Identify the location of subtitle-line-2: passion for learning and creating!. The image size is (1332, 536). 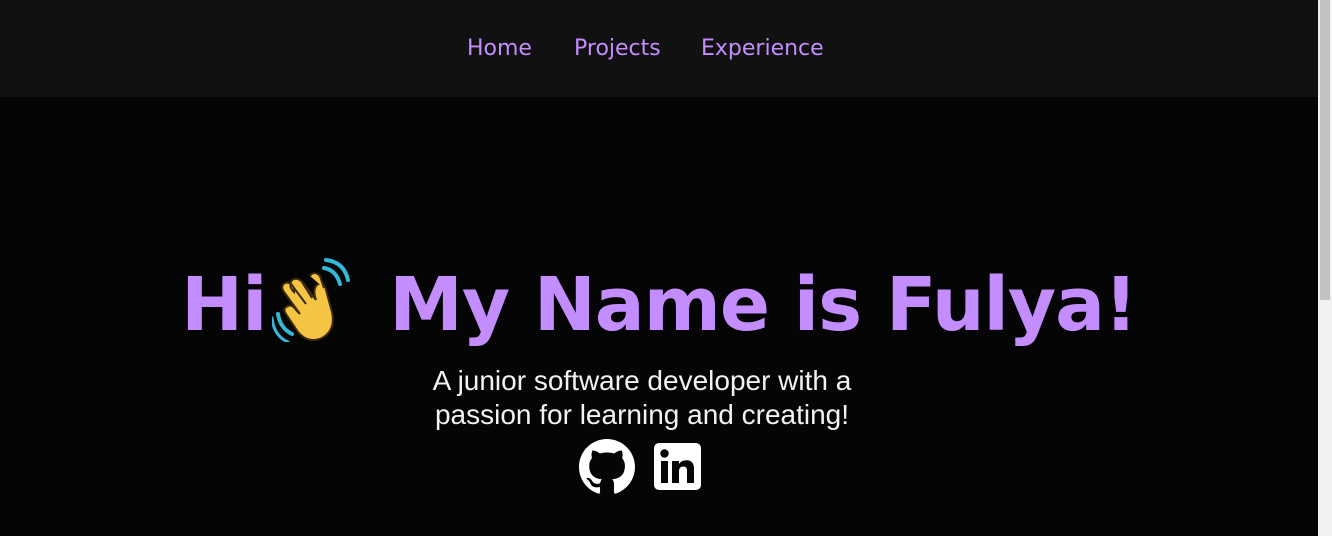
(642, 414).